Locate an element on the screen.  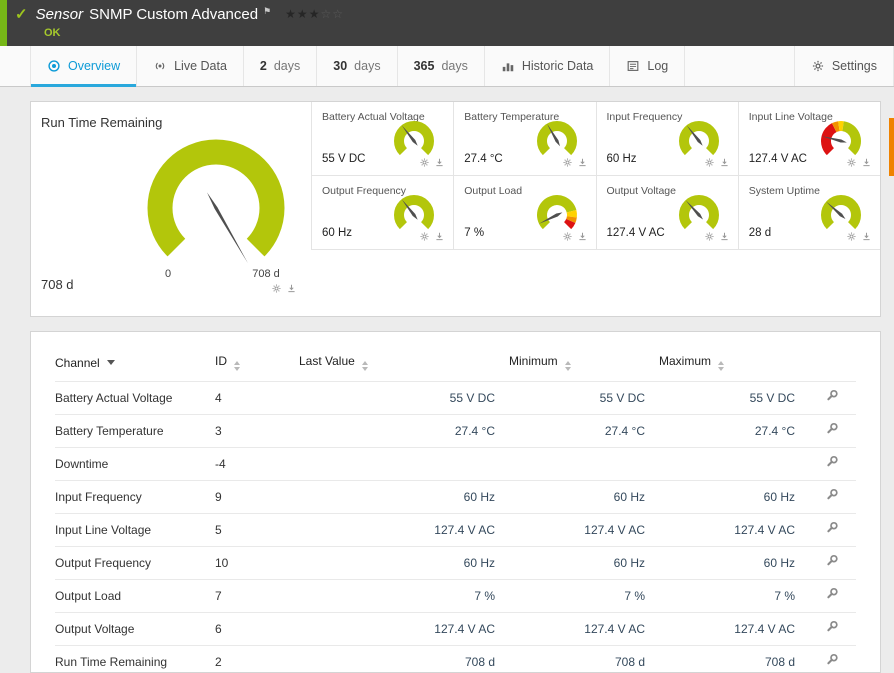
column-header-channel: Channel is located at coordinates (135, 365).